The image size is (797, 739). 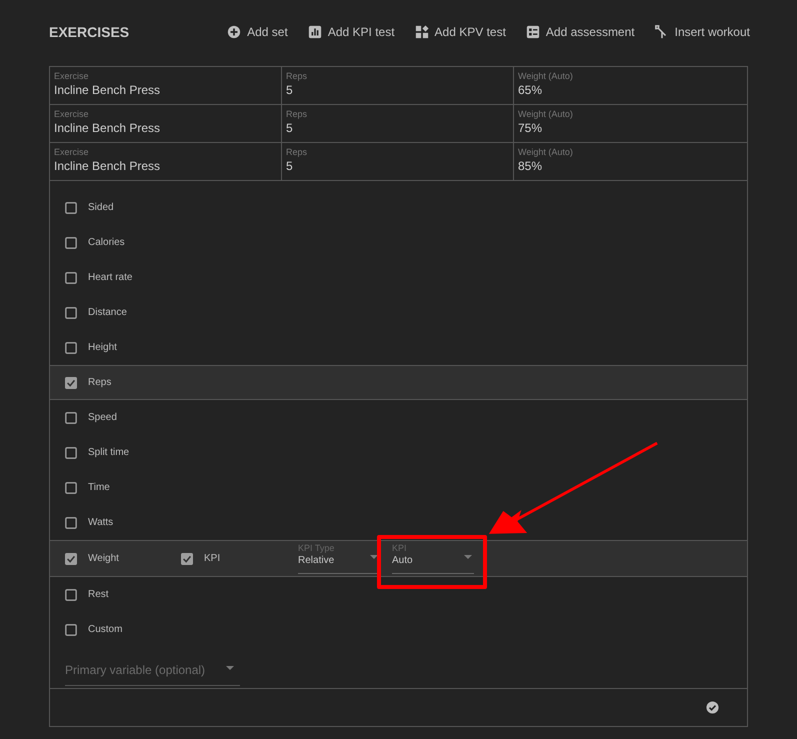 What do you see at coordinates (106, 629) in the screenshot?
I see `checkbox-label: Custom` at bounding box center [106, 629].